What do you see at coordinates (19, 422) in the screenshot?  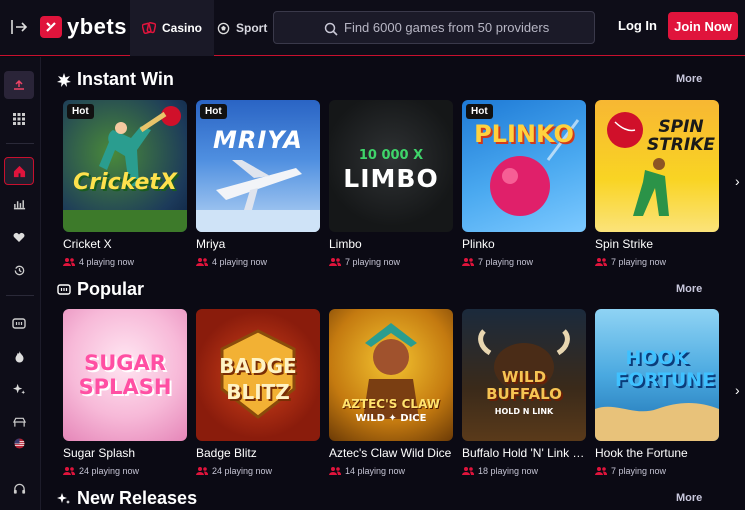 I see `table-games-icon` at bounding box center [19, 422].